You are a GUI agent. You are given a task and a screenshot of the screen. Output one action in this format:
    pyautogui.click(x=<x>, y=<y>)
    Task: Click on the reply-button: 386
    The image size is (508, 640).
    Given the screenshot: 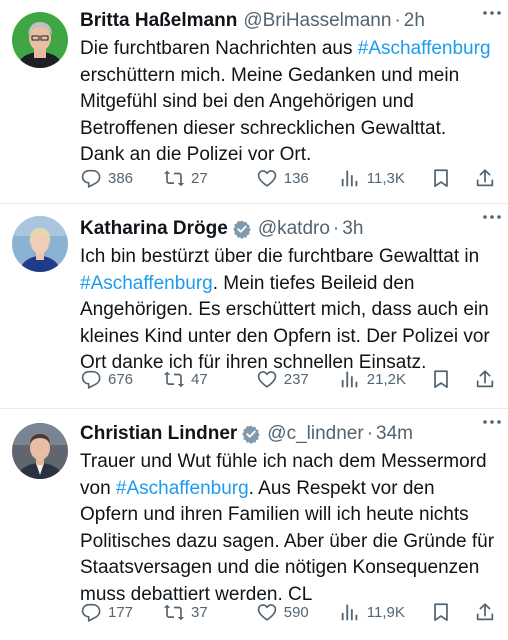 What is the action you would take?
    pyautogui.click(x=121, y=178)
    